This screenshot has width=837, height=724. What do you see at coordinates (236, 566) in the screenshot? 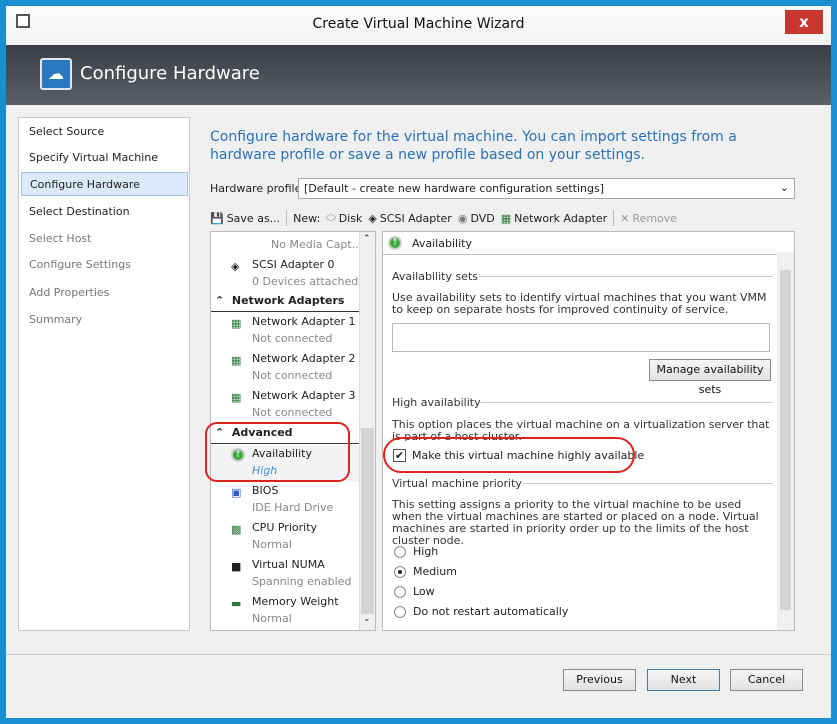
I see `numa-icon: ■` at bounding box center [236, 566].